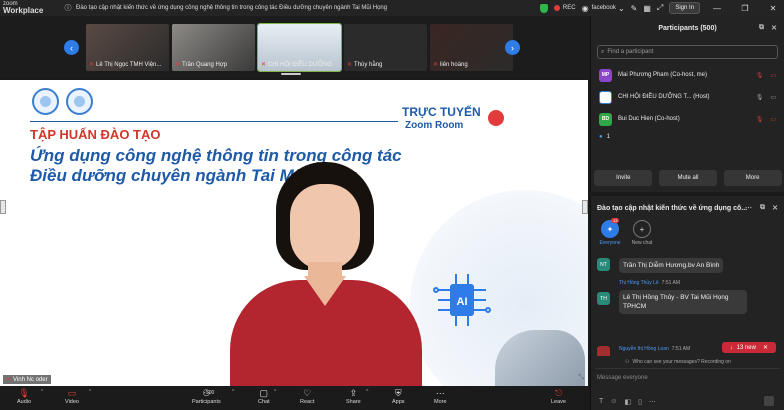 Image resolution: width=784 pixels, height=410 pixels. I want to click on participant-row: MP Mai Phương Pham (Co-host, me) 🎙 ▭, so click(687, 75).